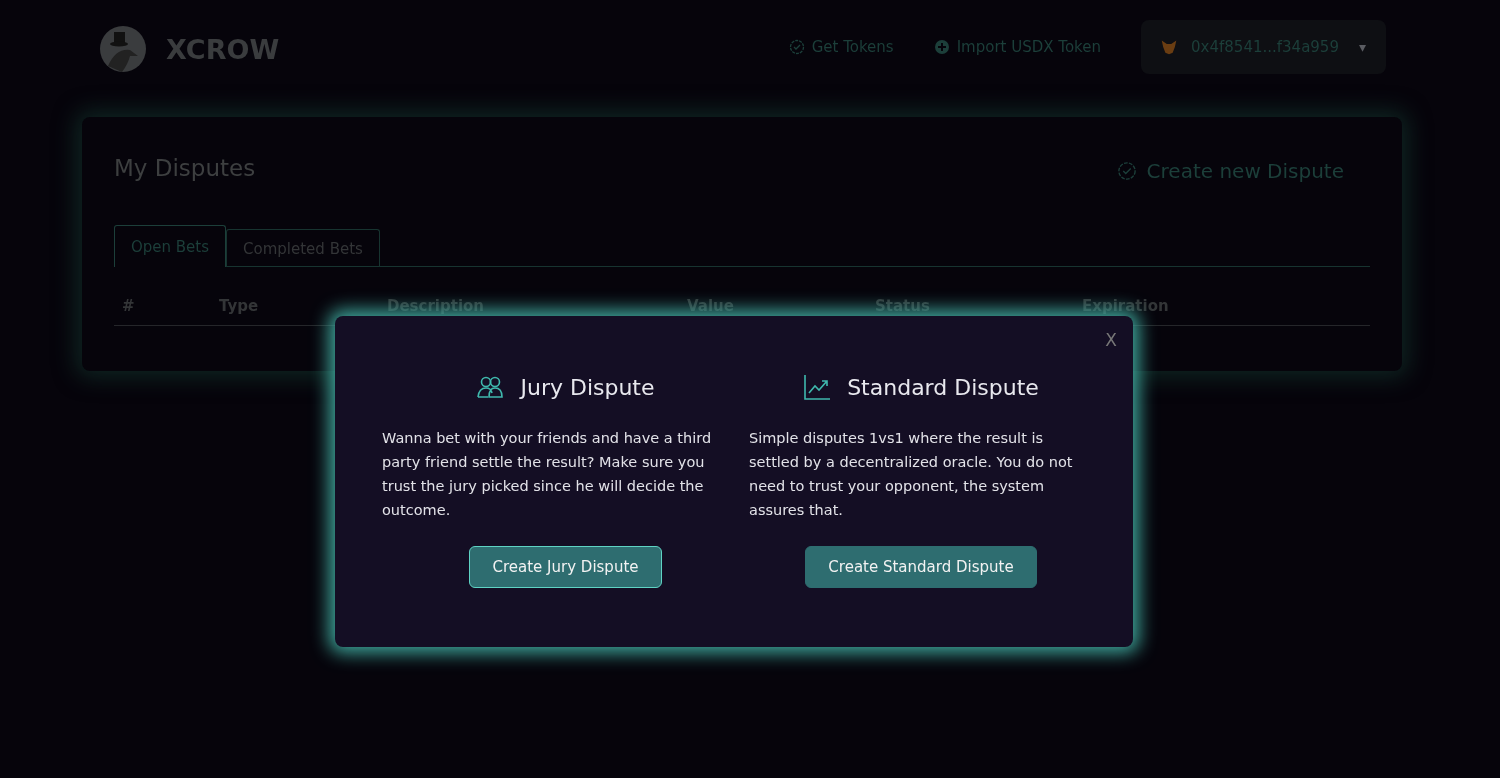 The height and width of the screenshot is (778, 1500). What do you see at coordinates (129, 306) in the screenshot?
I see `column-header: #` at bounding box center [129, 306].